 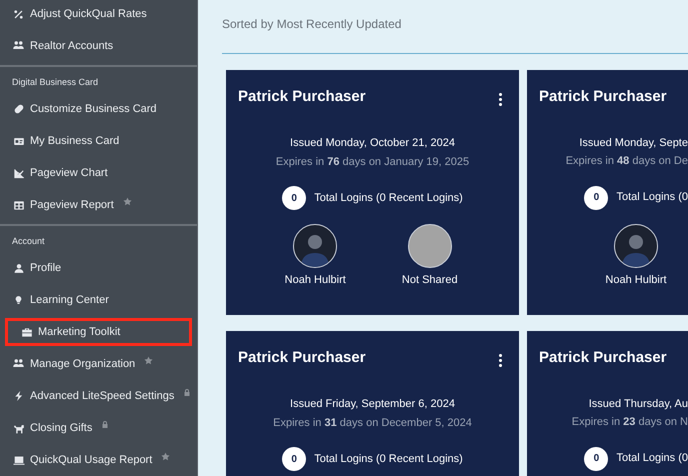 What do you see at coordinates (18, 14) in the screenshot?
I see `percent-icon` at bounding box center [18, 14].